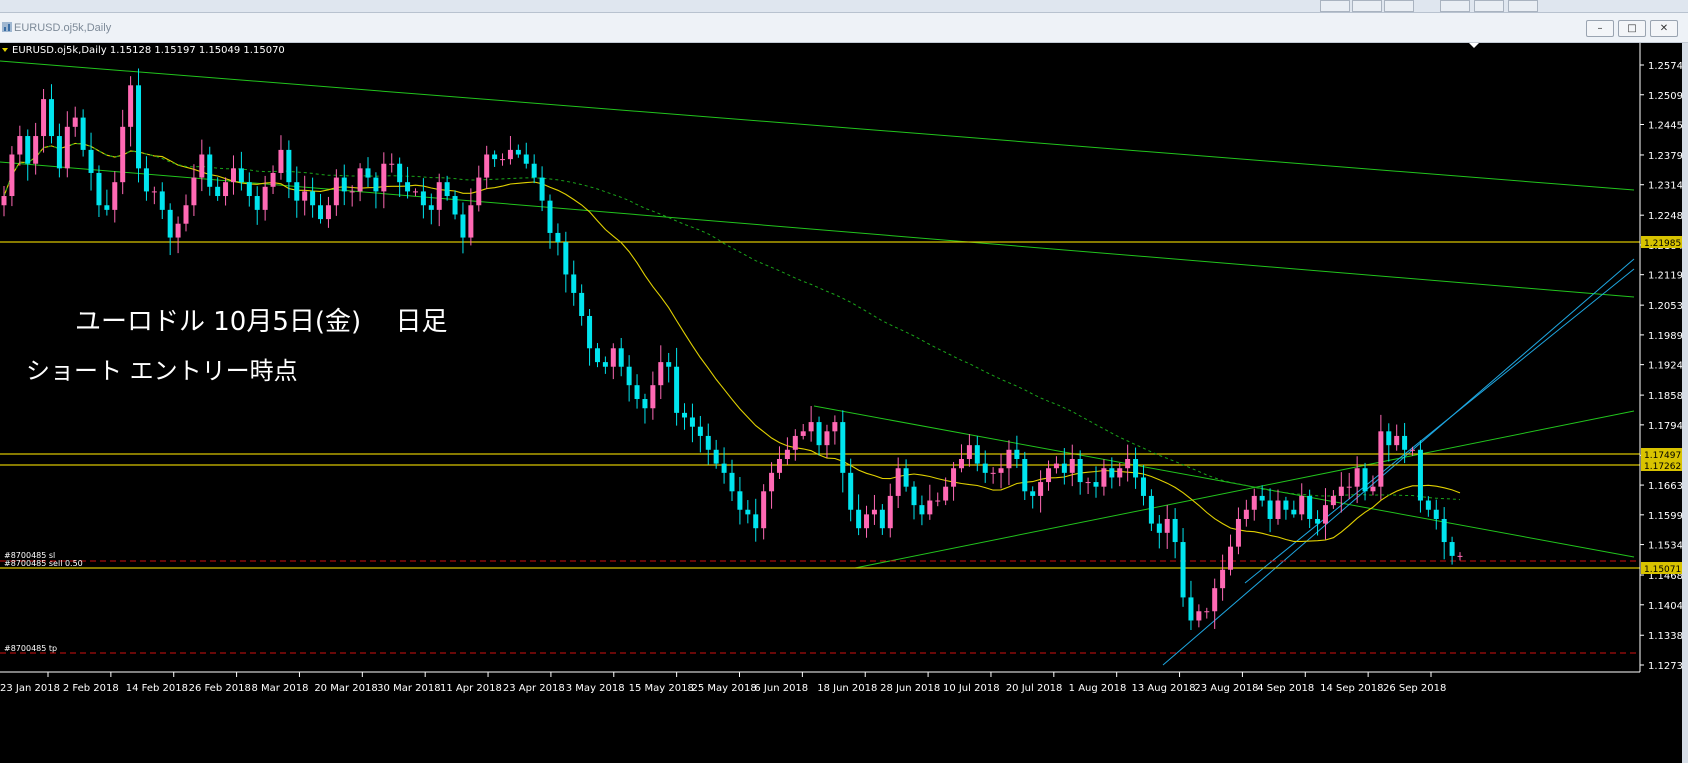 The width and height of the screenshot is (1688, 763). I want to click on order-sell-label: #8700485 sell 0.50, so click(43, 563).